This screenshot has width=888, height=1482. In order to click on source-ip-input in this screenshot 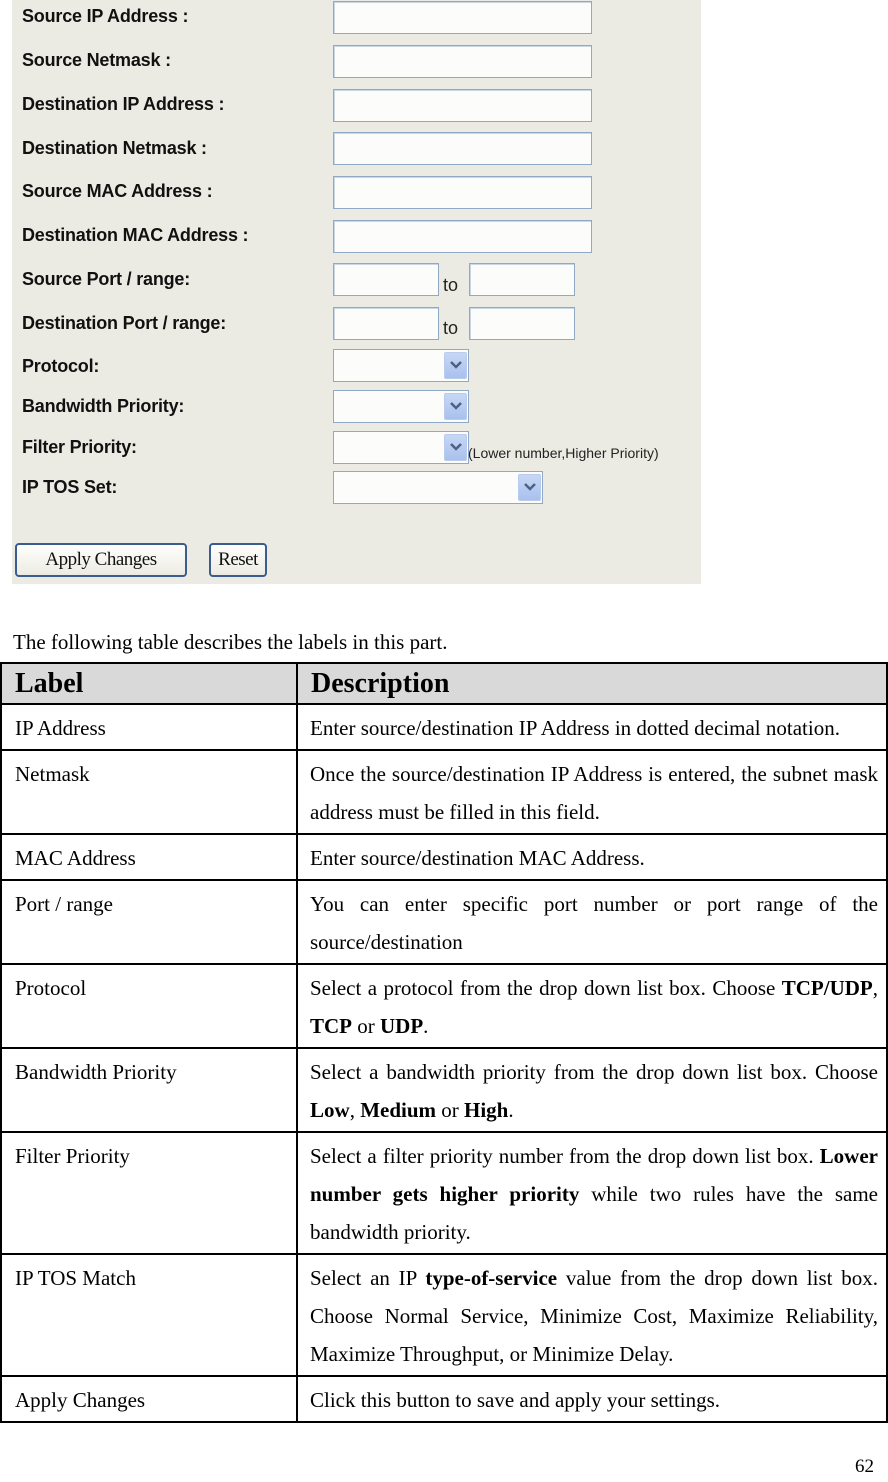, I will do `click(462, 17)`.